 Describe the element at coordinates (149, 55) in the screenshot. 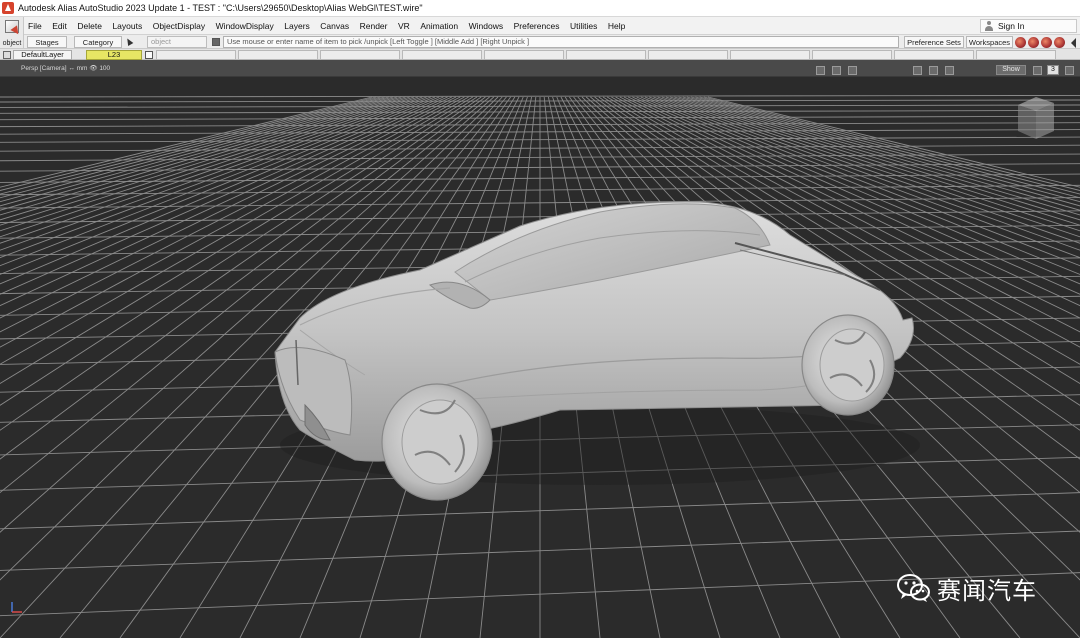

I see `layer-checkbox` at that location.